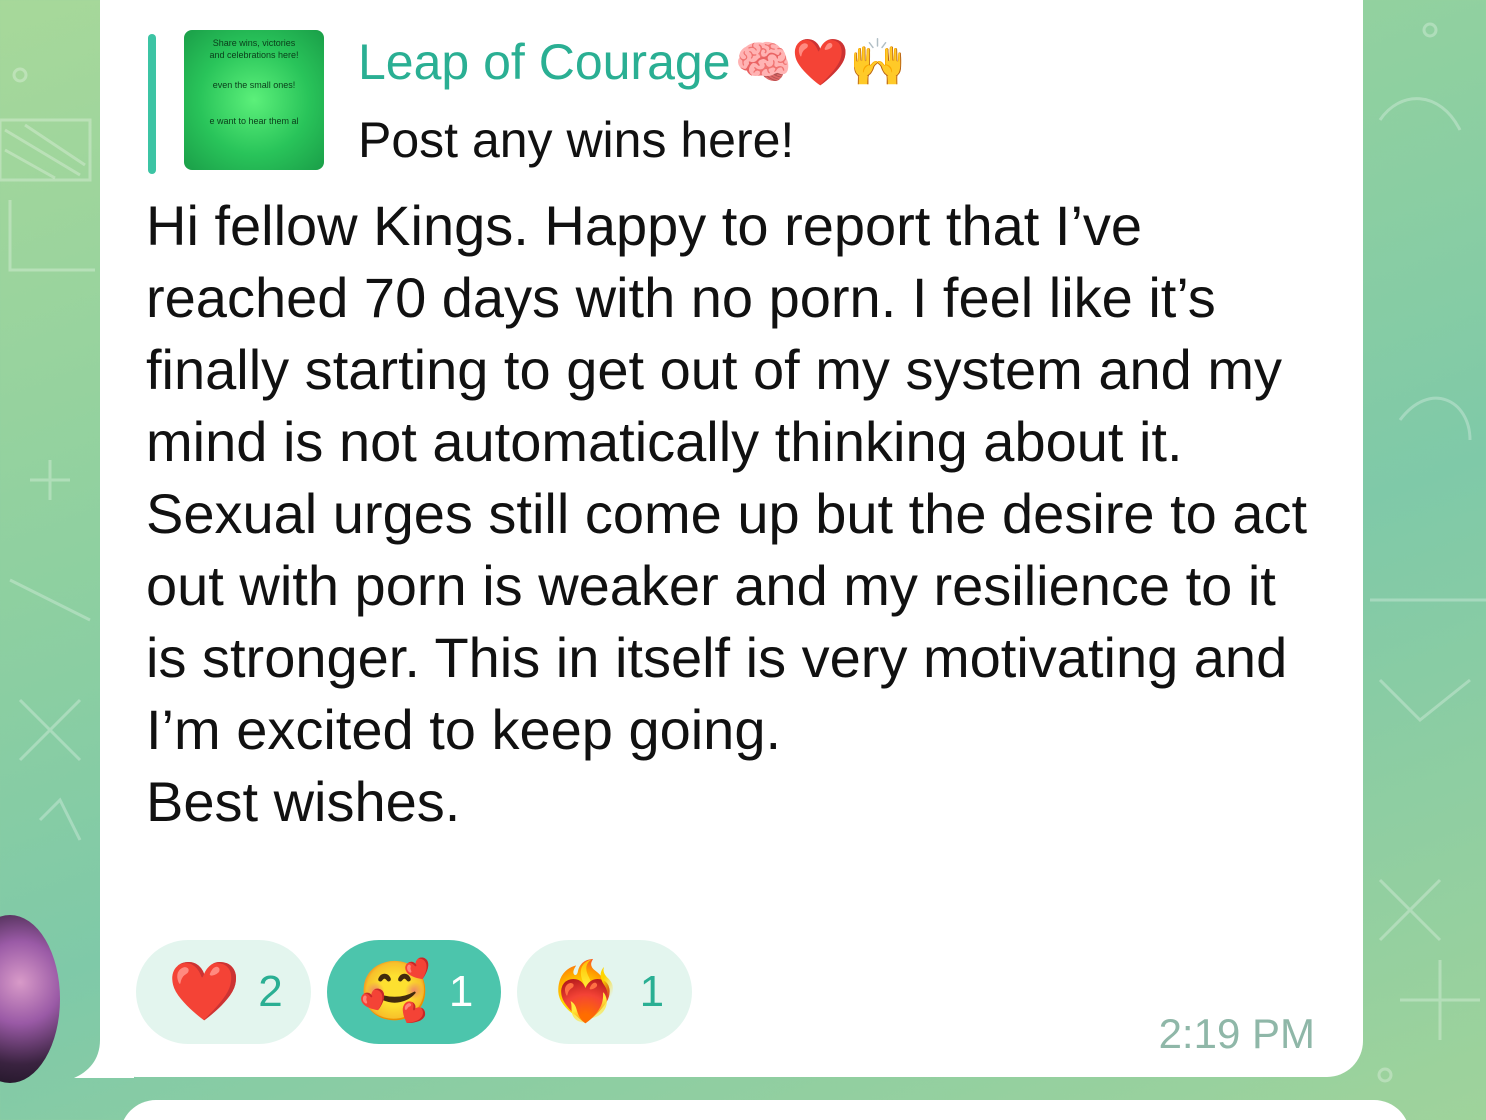 The height and width of the screenshot is (1120, 1486). I want to click on bubble-tail, so click(104, 1059).